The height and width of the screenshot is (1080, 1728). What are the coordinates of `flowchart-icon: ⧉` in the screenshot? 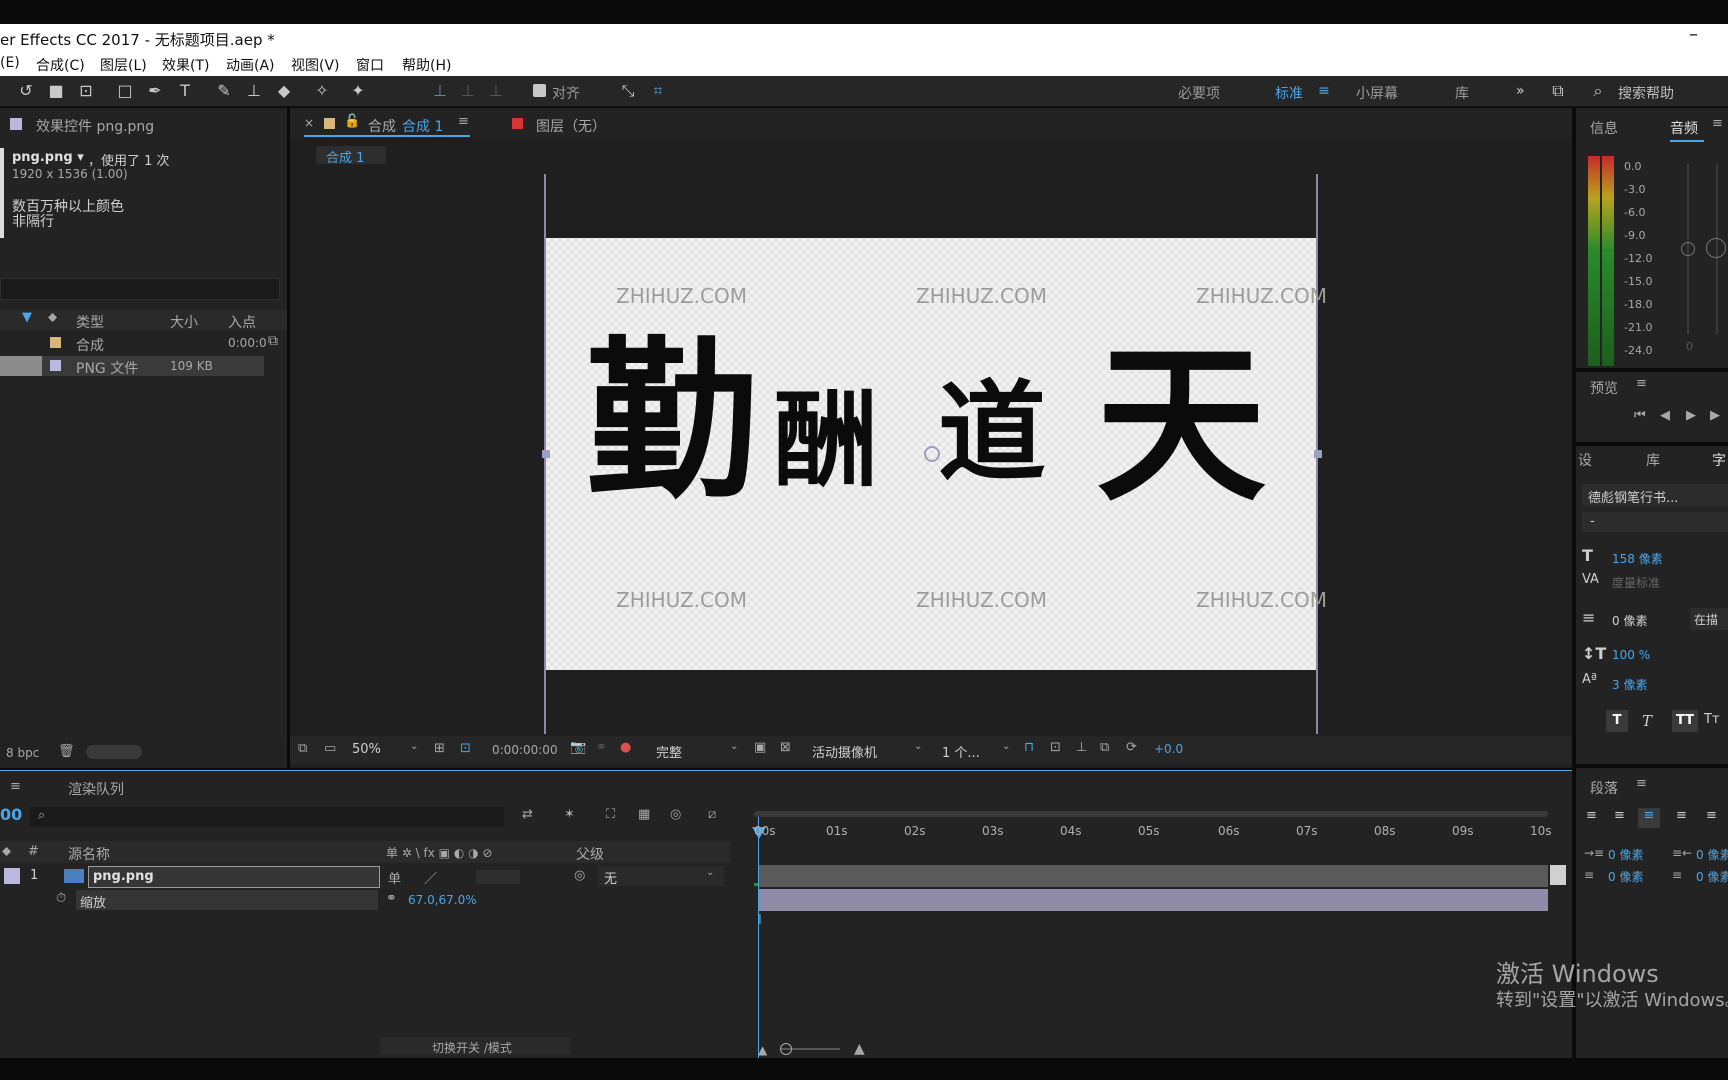 It's located at (1104, 747).